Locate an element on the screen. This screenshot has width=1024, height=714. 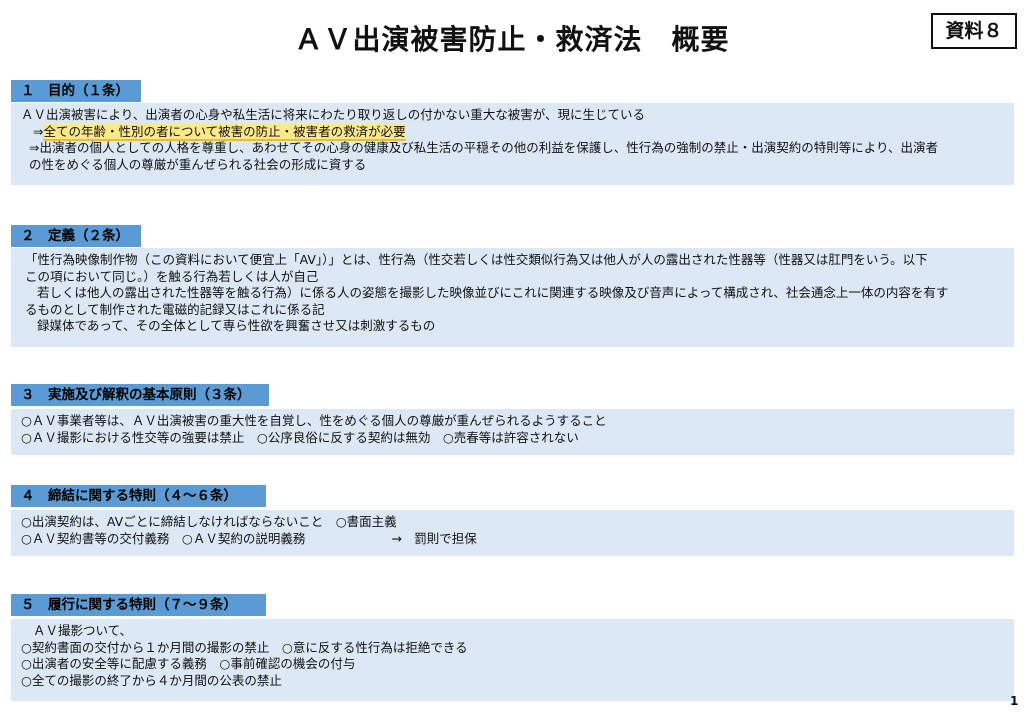
section-3-header: ３ 実施及び解釈の基本原則（３条） is located at coordinates (140, 395).